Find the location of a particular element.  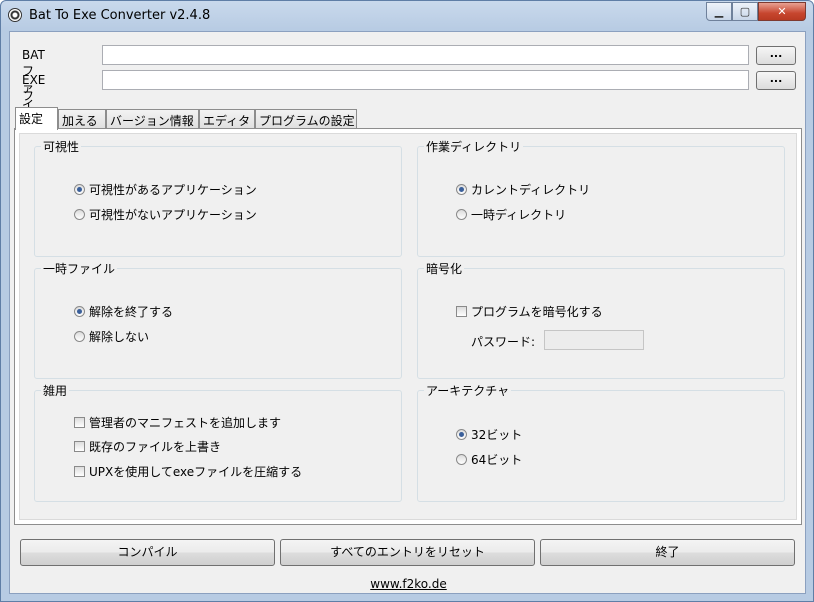

arch-group: アーキテクチャ 32ビット 64ビット is located at coordinates (601, 442).